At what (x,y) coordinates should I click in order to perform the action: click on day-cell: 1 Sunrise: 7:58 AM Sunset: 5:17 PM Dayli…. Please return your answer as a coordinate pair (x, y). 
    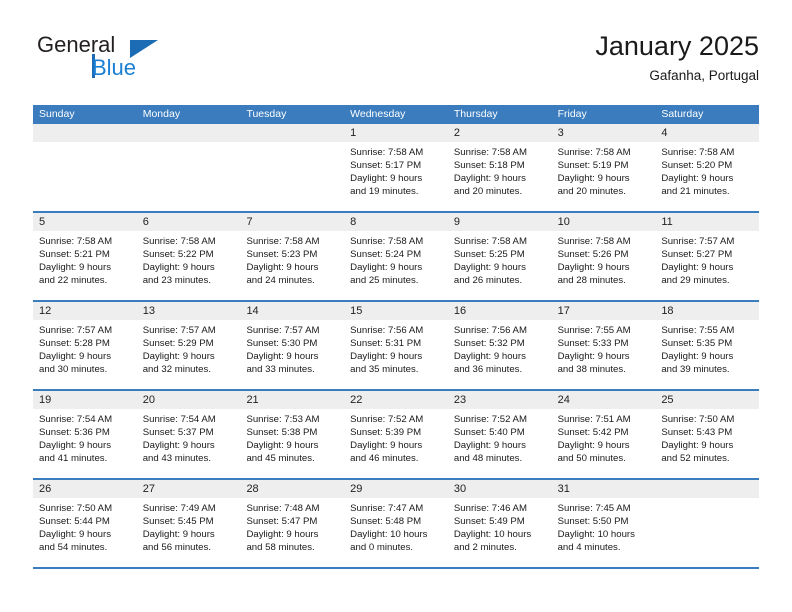
    Looking at the image, I should click on (396, 167).